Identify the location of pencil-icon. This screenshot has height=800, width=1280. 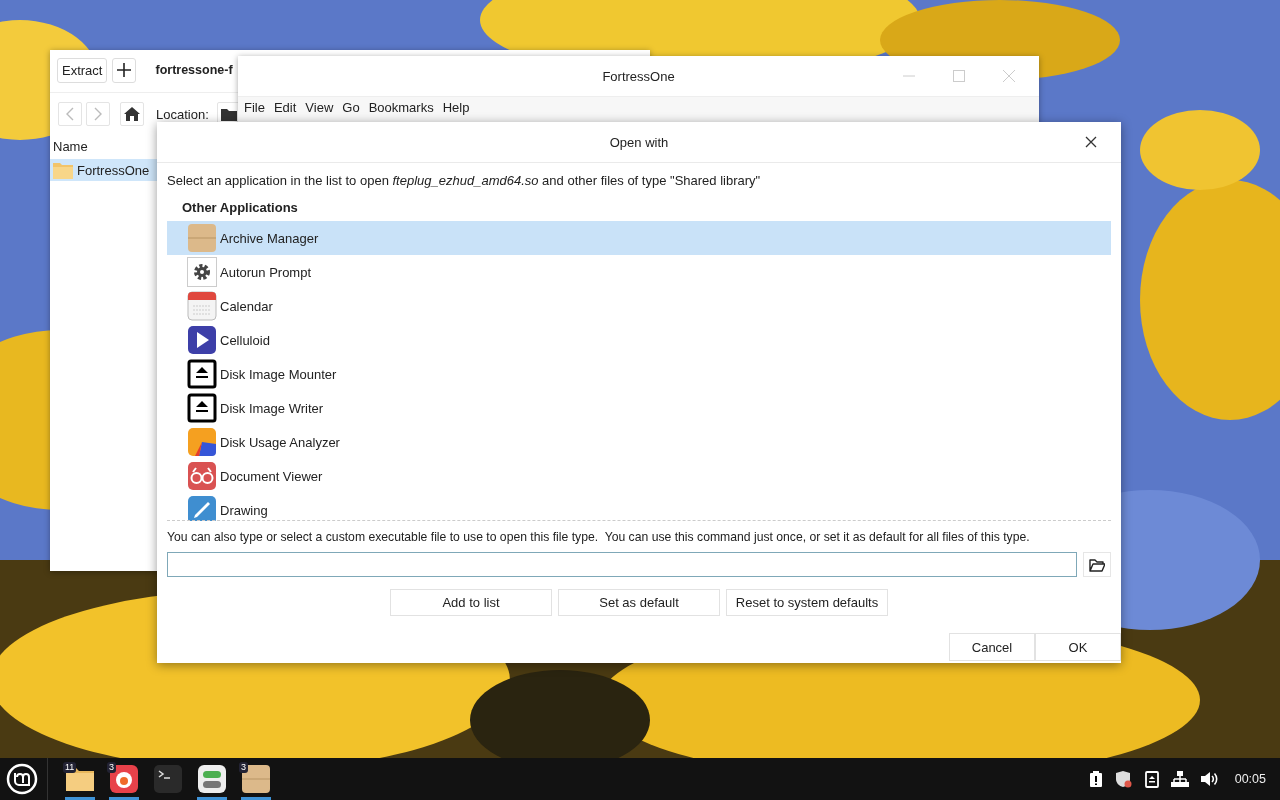
(202, 508).